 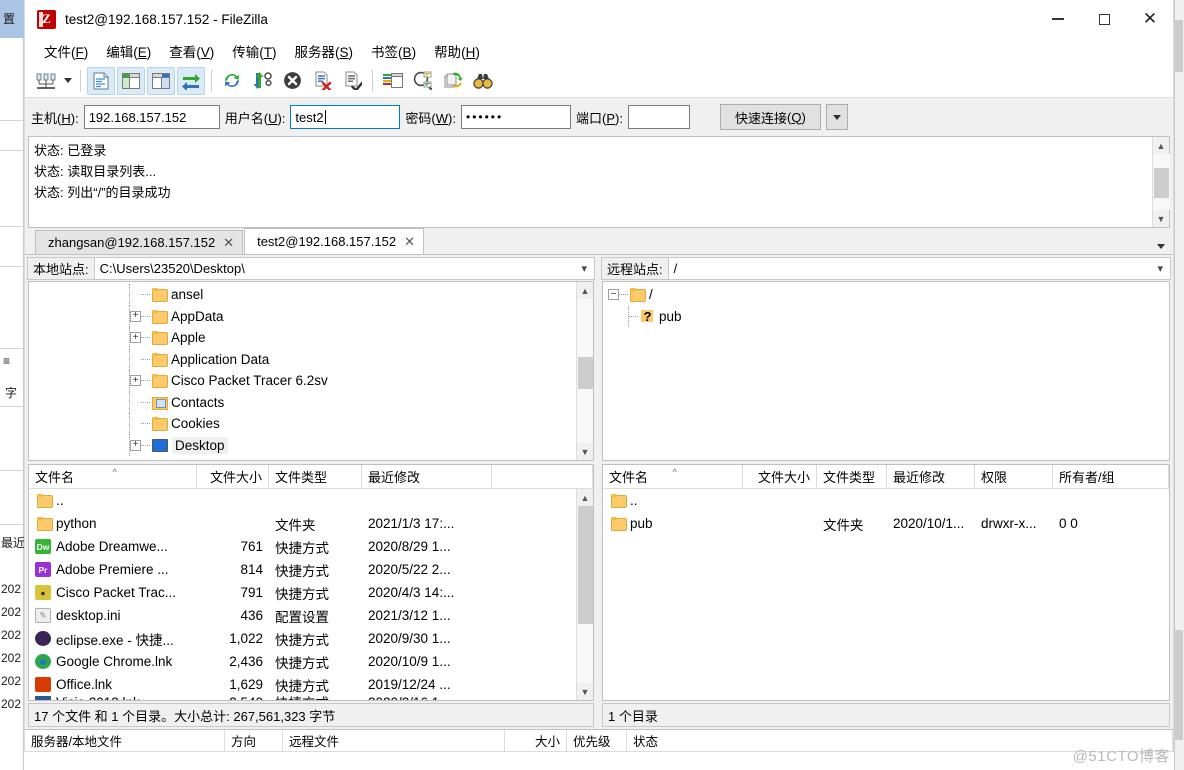 I want to click on password-input: ••••••, so click(x=516, y=117).